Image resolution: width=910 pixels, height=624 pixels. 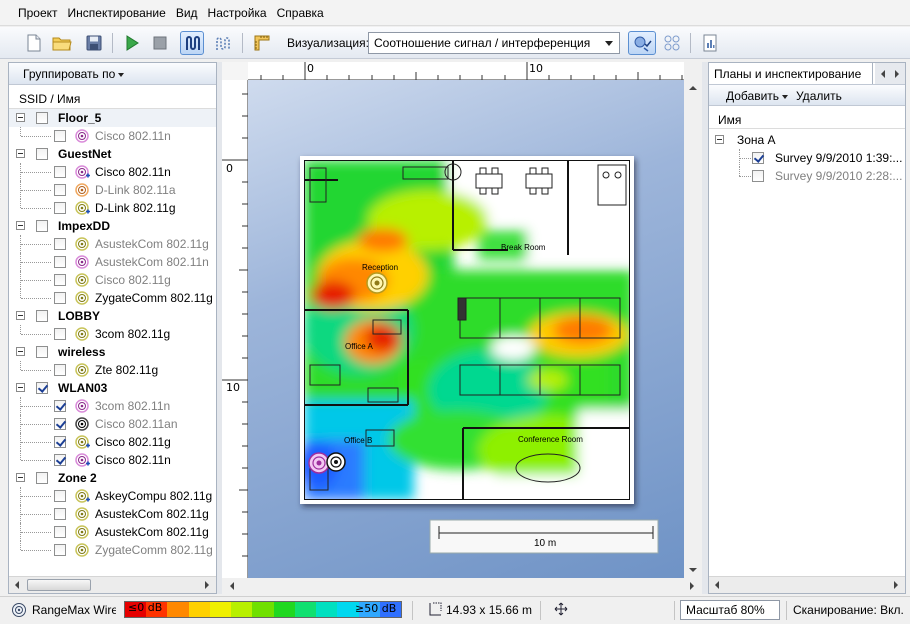 What do you see at coordinates (112, 74) in the screenshot?
I see `group-by-button: Группировать по` at bounding box center [112, 74].